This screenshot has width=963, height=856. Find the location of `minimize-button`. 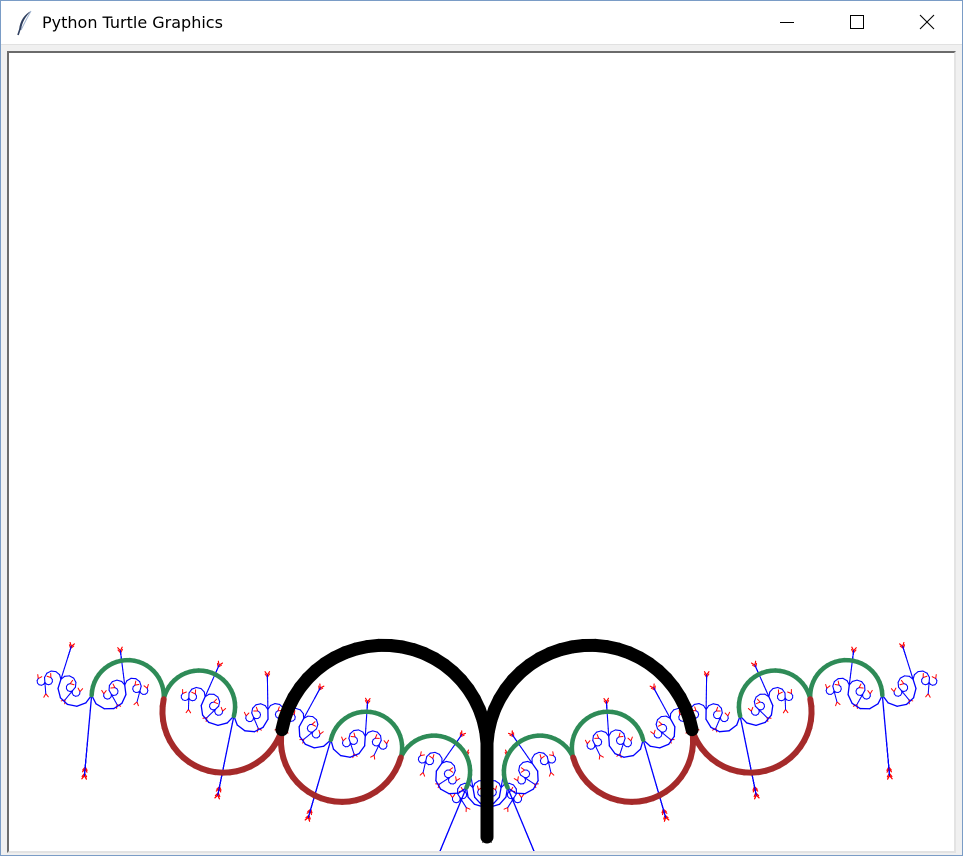

minimize-button is located at coordinates (787, 22).